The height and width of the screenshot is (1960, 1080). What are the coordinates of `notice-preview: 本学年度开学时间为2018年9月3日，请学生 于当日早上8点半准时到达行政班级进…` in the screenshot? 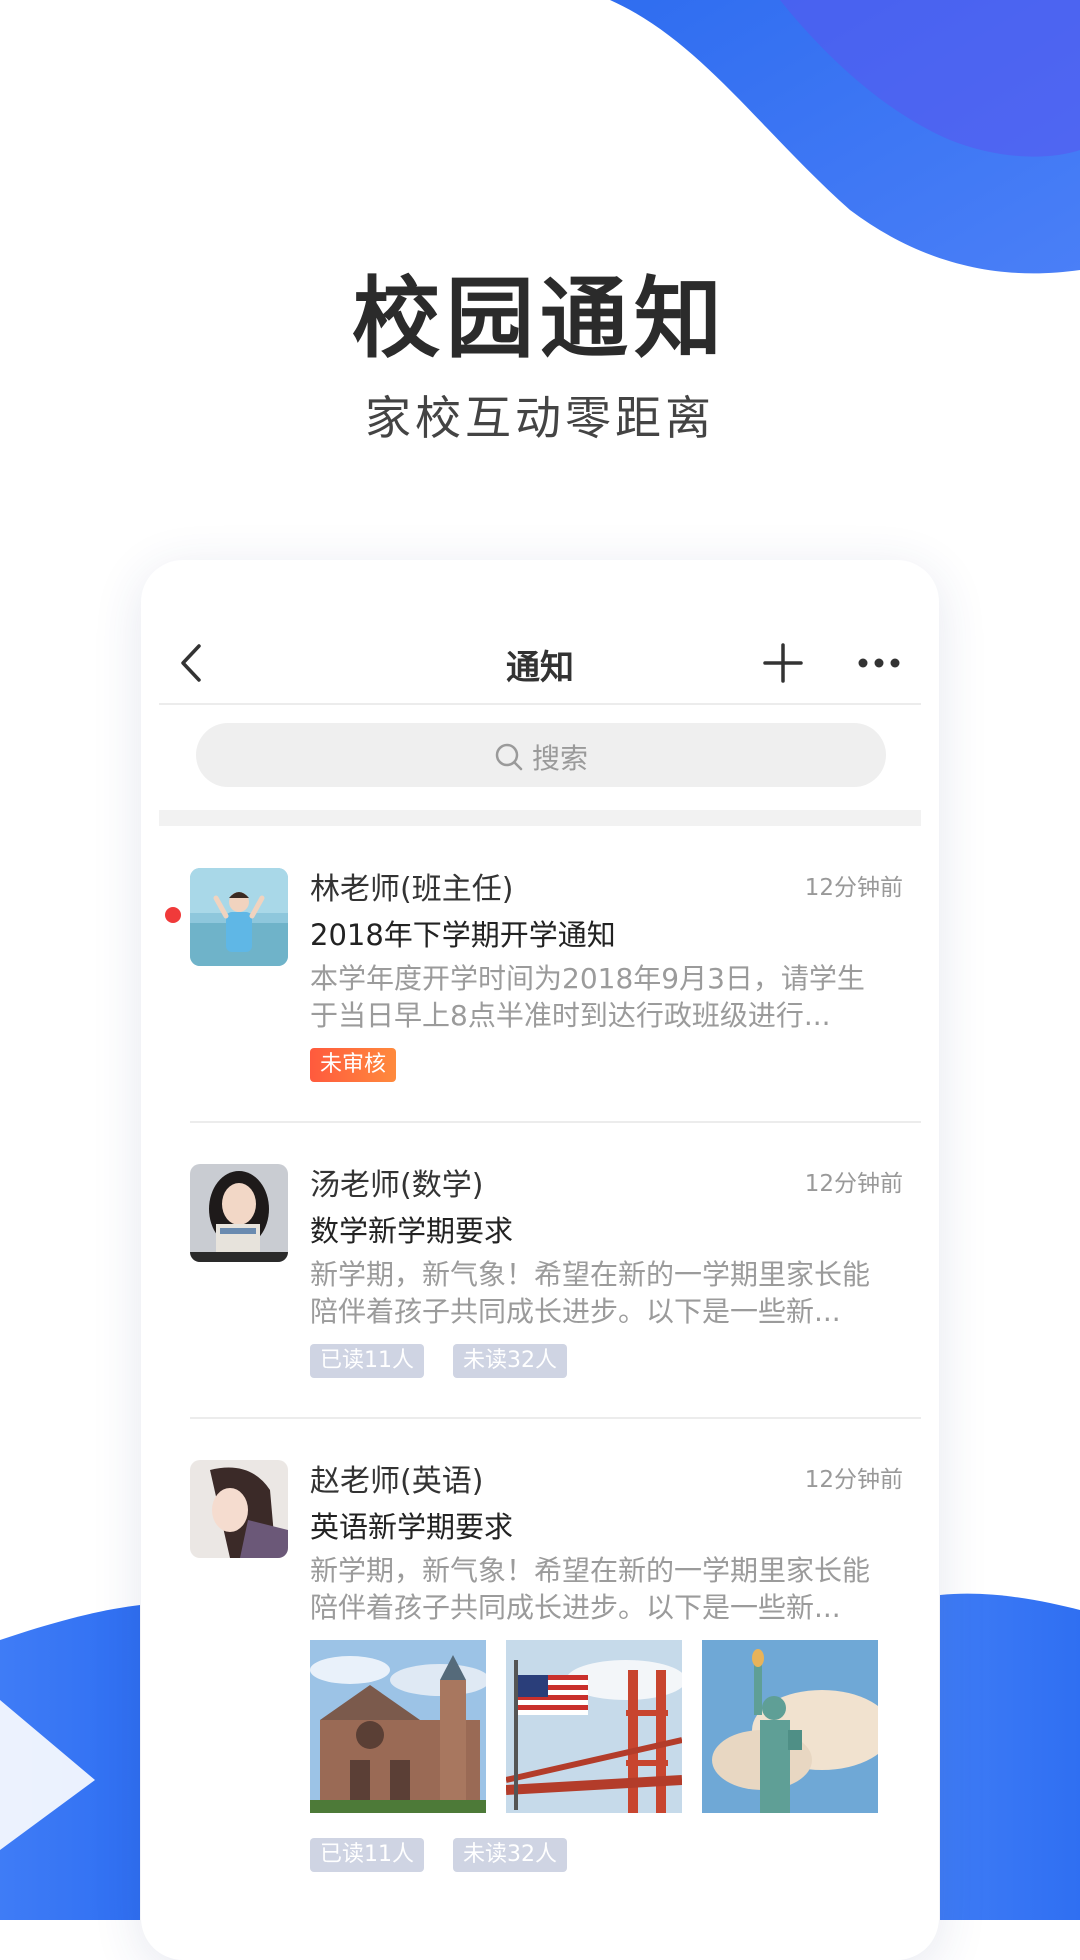 It's located at (610, 997).